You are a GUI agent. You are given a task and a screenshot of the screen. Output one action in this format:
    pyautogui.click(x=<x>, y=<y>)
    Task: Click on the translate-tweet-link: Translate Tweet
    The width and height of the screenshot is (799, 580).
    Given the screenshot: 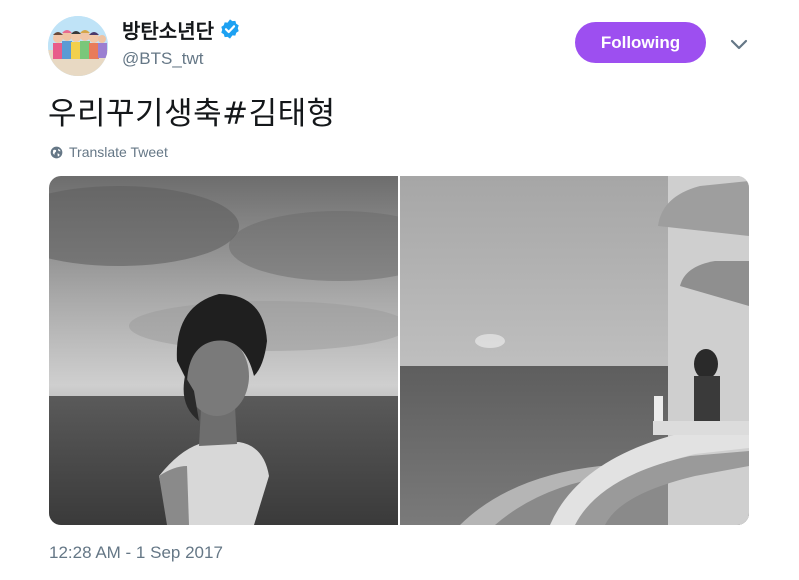 What is the action you would take?
    pyautogui.click(x=109, y=152)
    